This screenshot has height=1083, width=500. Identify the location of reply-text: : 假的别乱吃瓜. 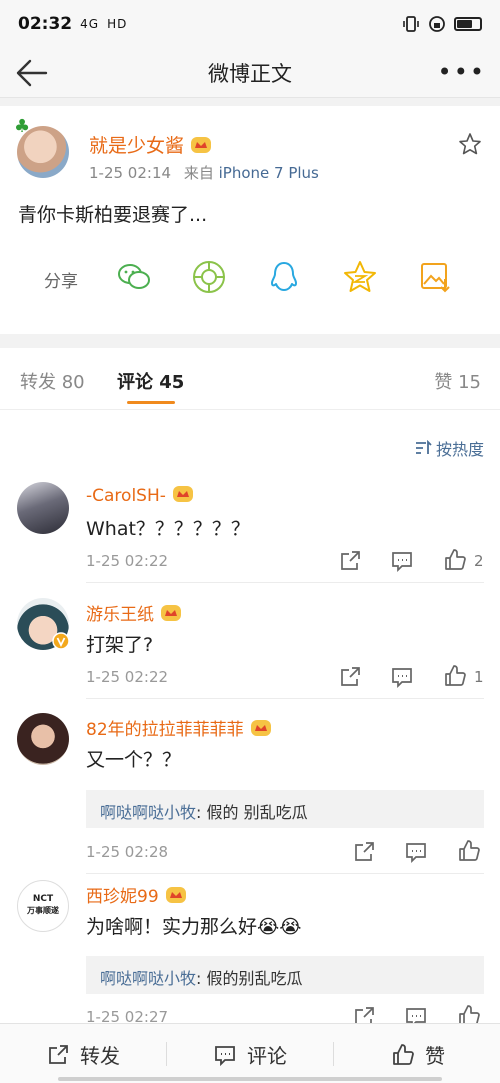
(249, 978).